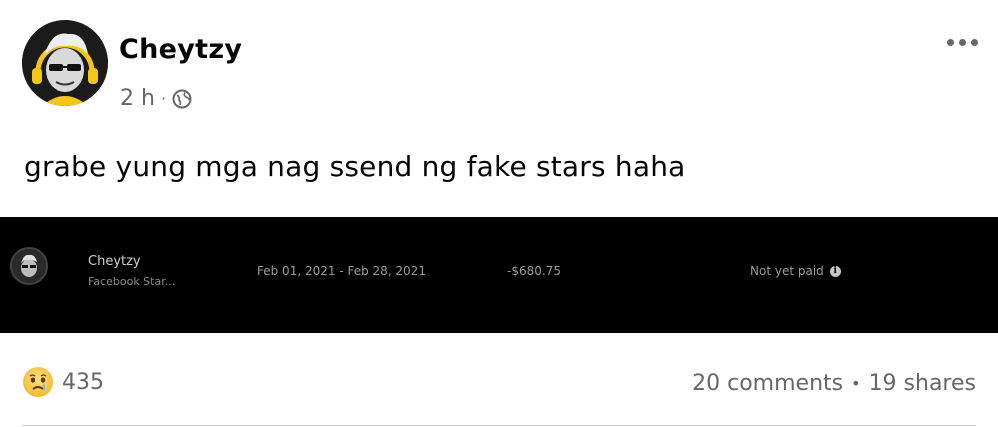 The width and height of the screenshot is (998, 427). I want to click on engagement-summary: 20 comments • 19 shares, so click(834, 383).